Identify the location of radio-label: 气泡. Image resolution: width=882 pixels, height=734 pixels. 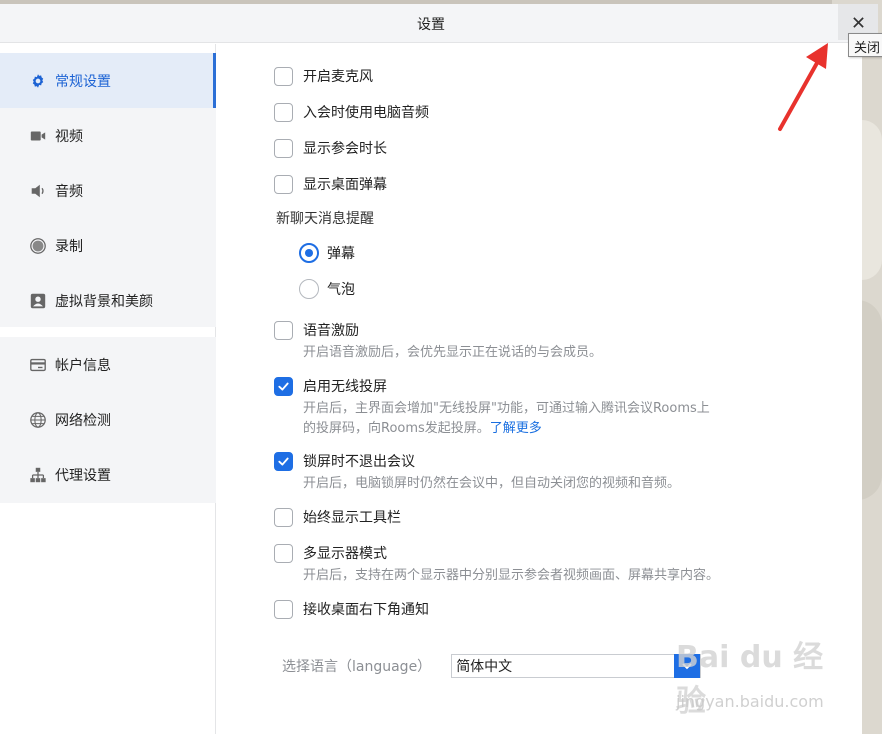
(341, 290).